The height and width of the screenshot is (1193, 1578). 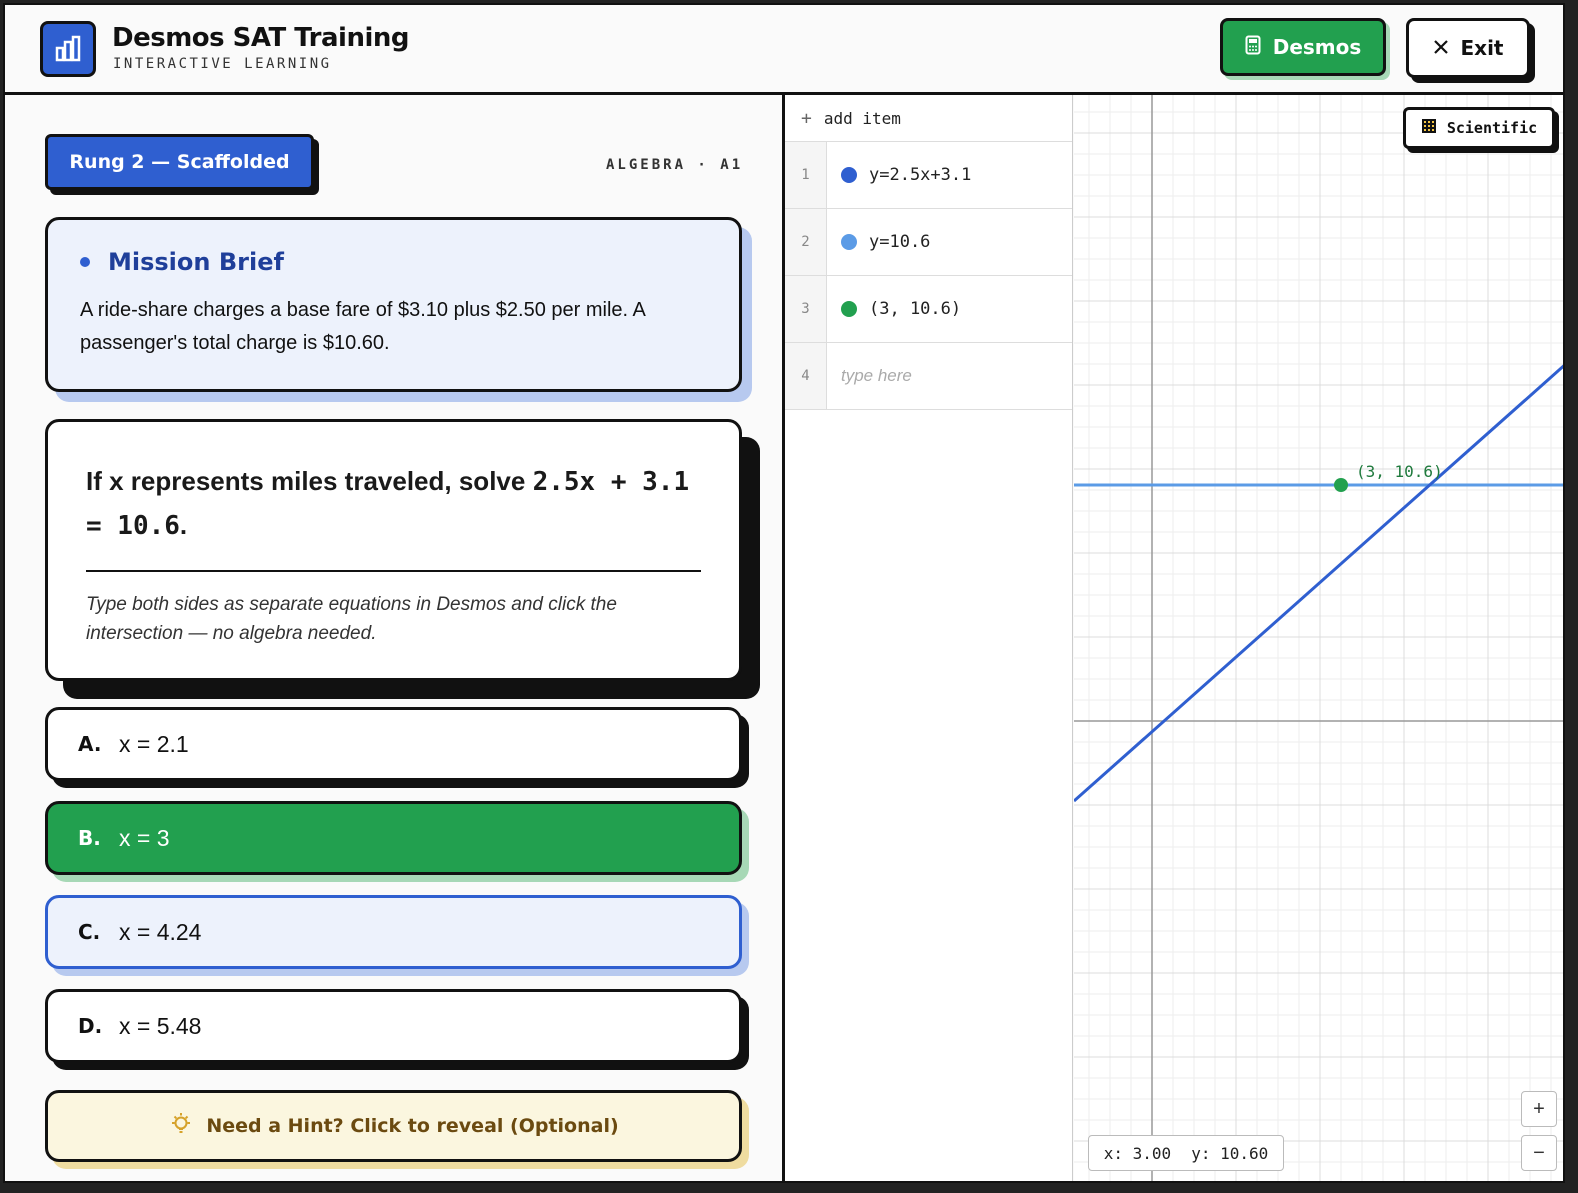 What do you see at coordinates (306, 481) in the screenshot?
I see `question-lead: If x represents miles traveled, solve` at bounding box center [306, 481].